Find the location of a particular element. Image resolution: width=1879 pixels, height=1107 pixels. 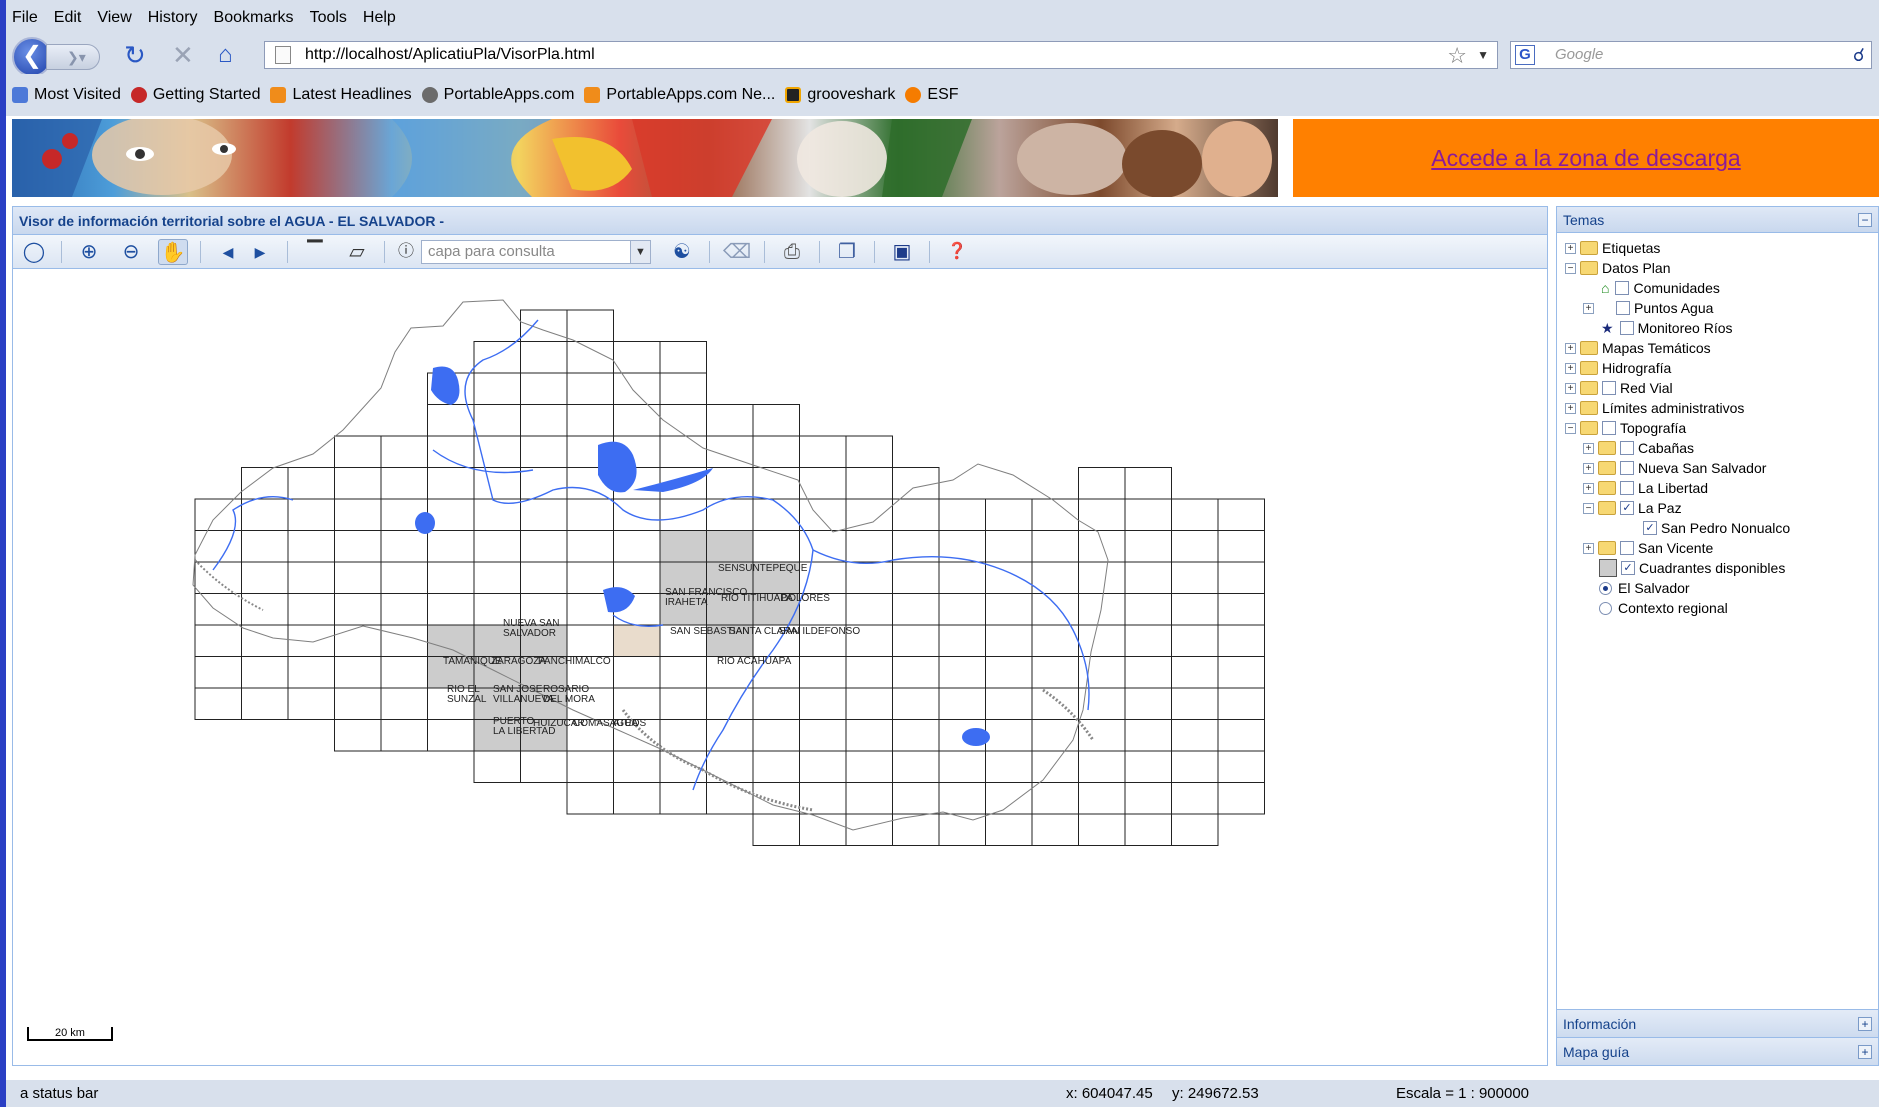

tree-node: + Límites administrativos is located at coordinates (1654, 408).